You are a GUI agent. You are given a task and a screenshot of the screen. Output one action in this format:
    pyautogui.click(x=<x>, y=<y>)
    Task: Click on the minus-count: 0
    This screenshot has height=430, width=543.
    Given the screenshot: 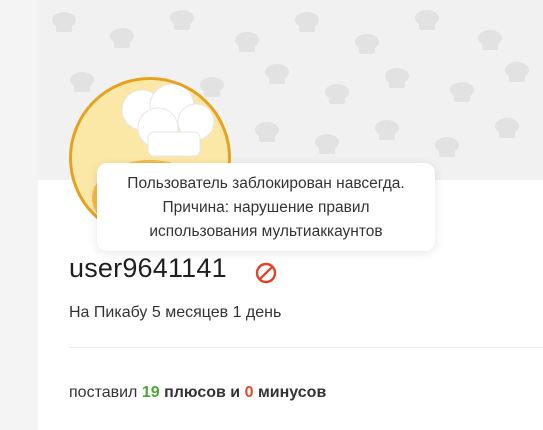 What is the action you would take?
    pyautogui.click(x=249, y=392)
    